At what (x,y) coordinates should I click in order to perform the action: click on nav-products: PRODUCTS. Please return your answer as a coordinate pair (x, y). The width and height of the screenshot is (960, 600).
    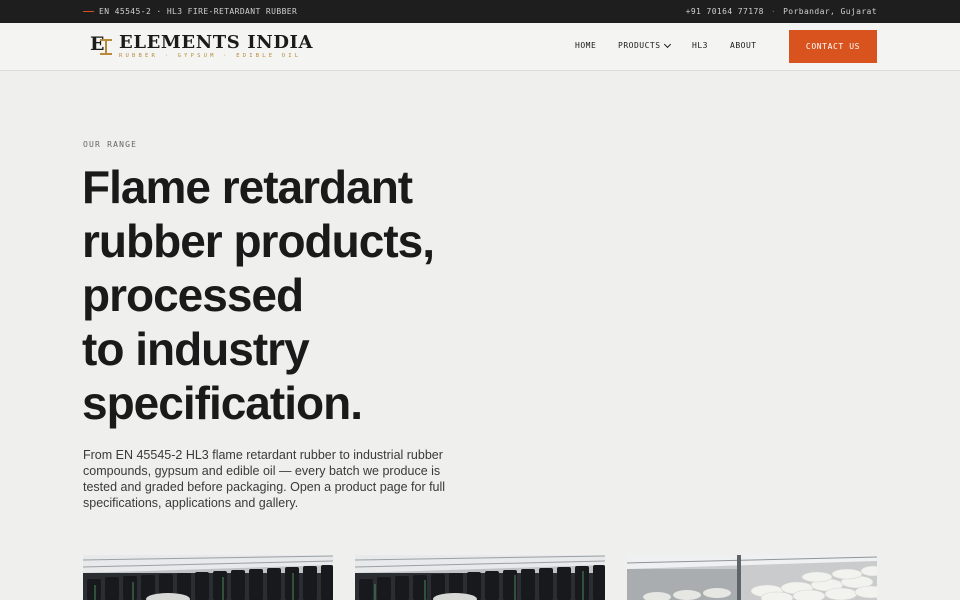
    Looking at the image, I should click on (644, 45).